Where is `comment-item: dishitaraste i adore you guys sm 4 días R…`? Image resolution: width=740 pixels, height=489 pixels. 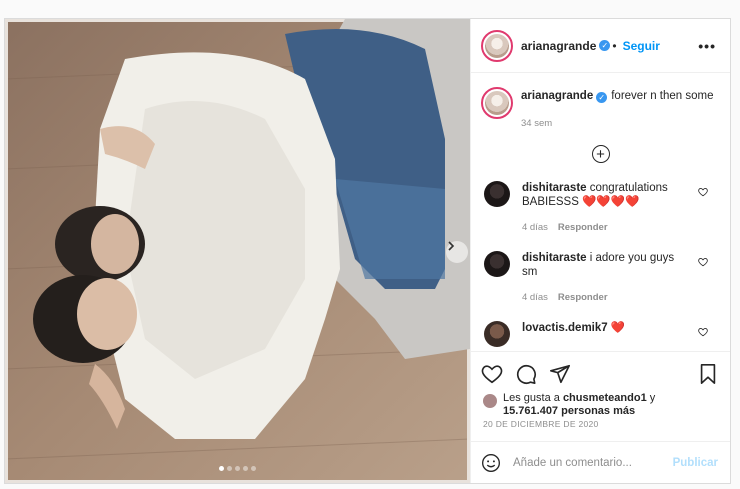 comment-item: dishitaraste i adore you guys sm 4 días R… is located at coordinates (600, 278).